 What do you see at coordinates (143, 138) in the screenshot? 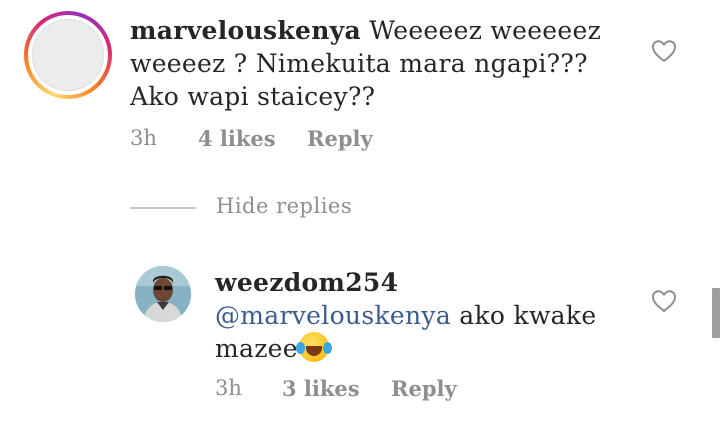
I see `comment-timestamp: 3h` at bounding box center [143, 138].